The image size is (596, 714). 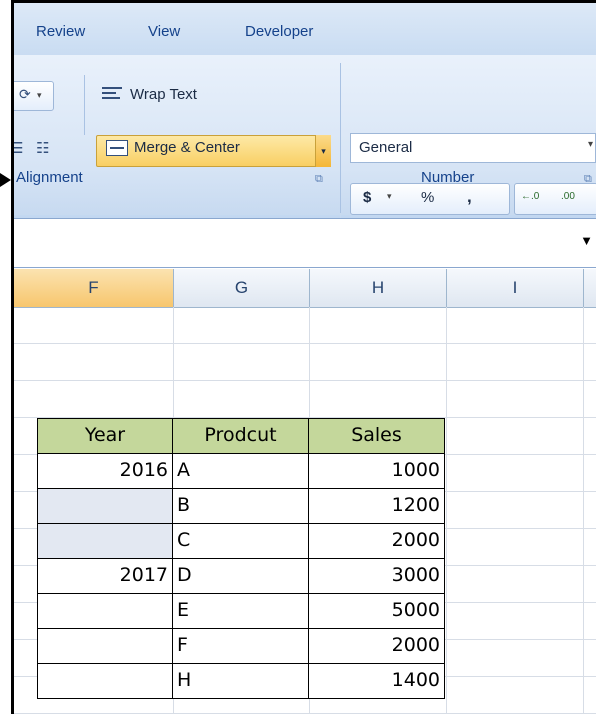 I want to click on cell-sales: 1400, so click(x=376, y=681).